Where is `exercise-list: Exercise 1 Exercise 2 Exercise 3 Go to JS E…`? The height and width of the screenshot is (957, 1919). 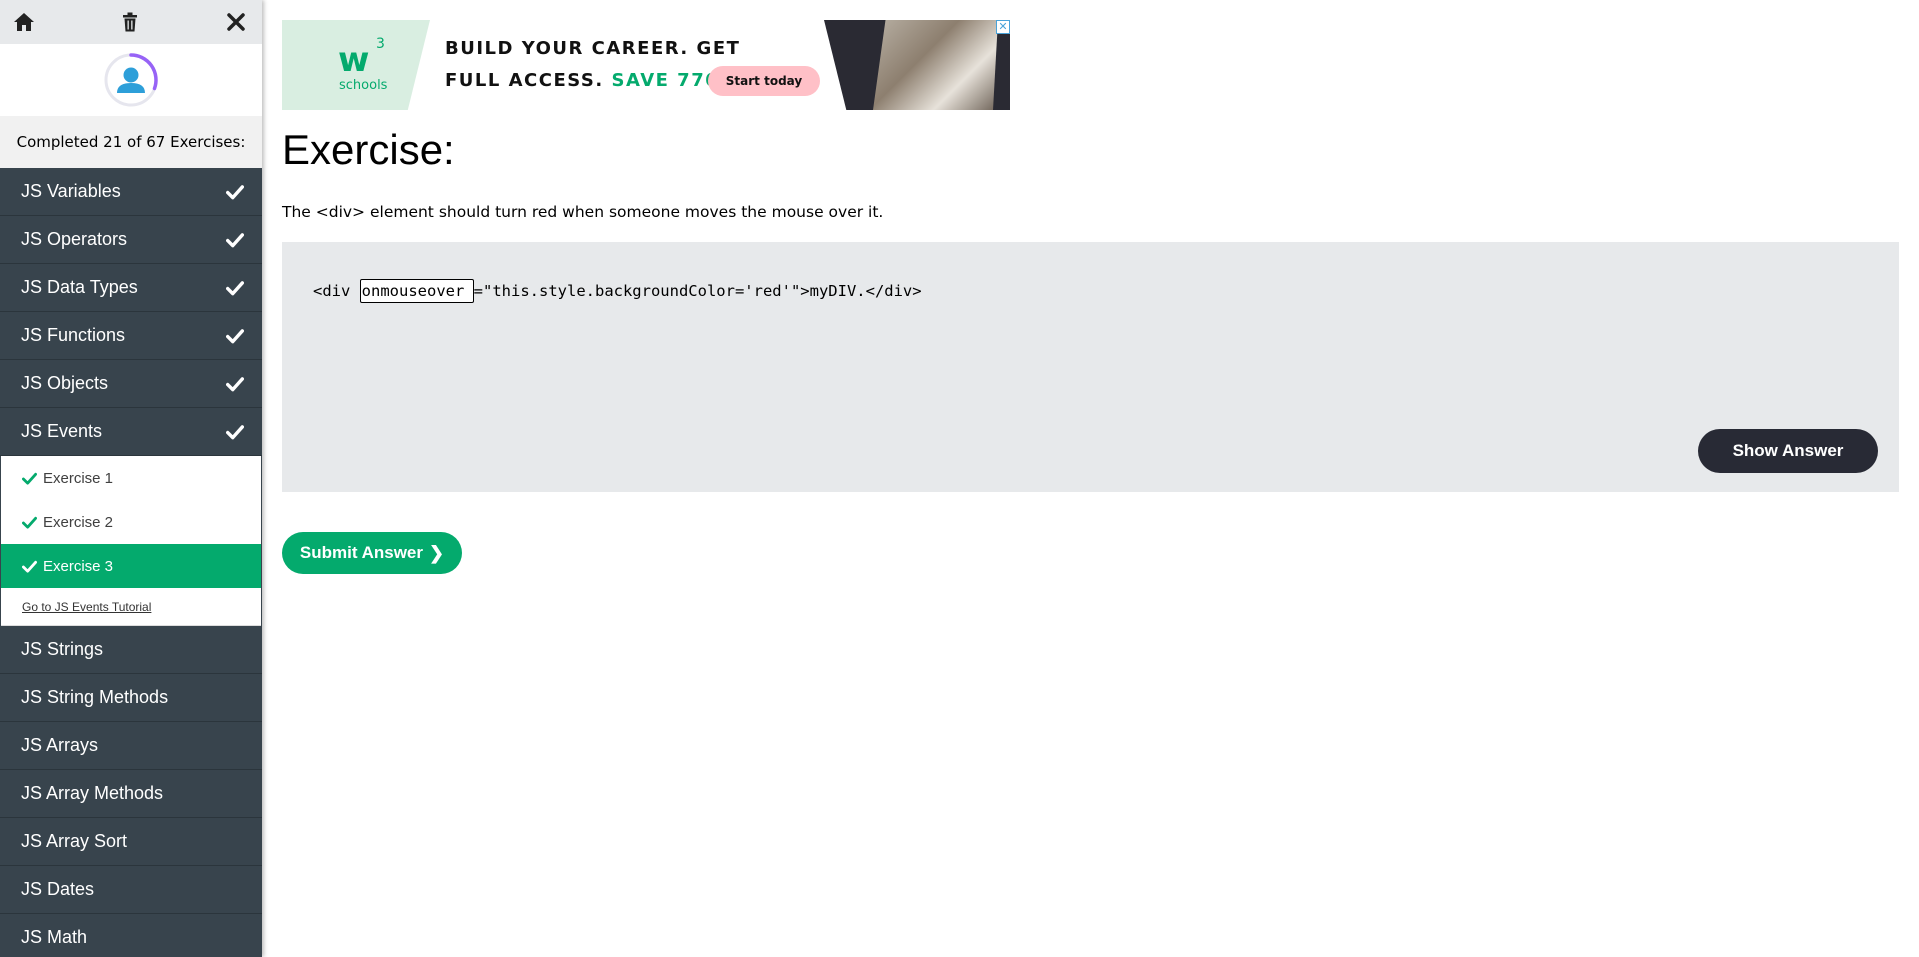 exercise-list: Exercise 1 Exercise 2 Exercise 3 Go to JS E… is located at coordinates (131, 541).